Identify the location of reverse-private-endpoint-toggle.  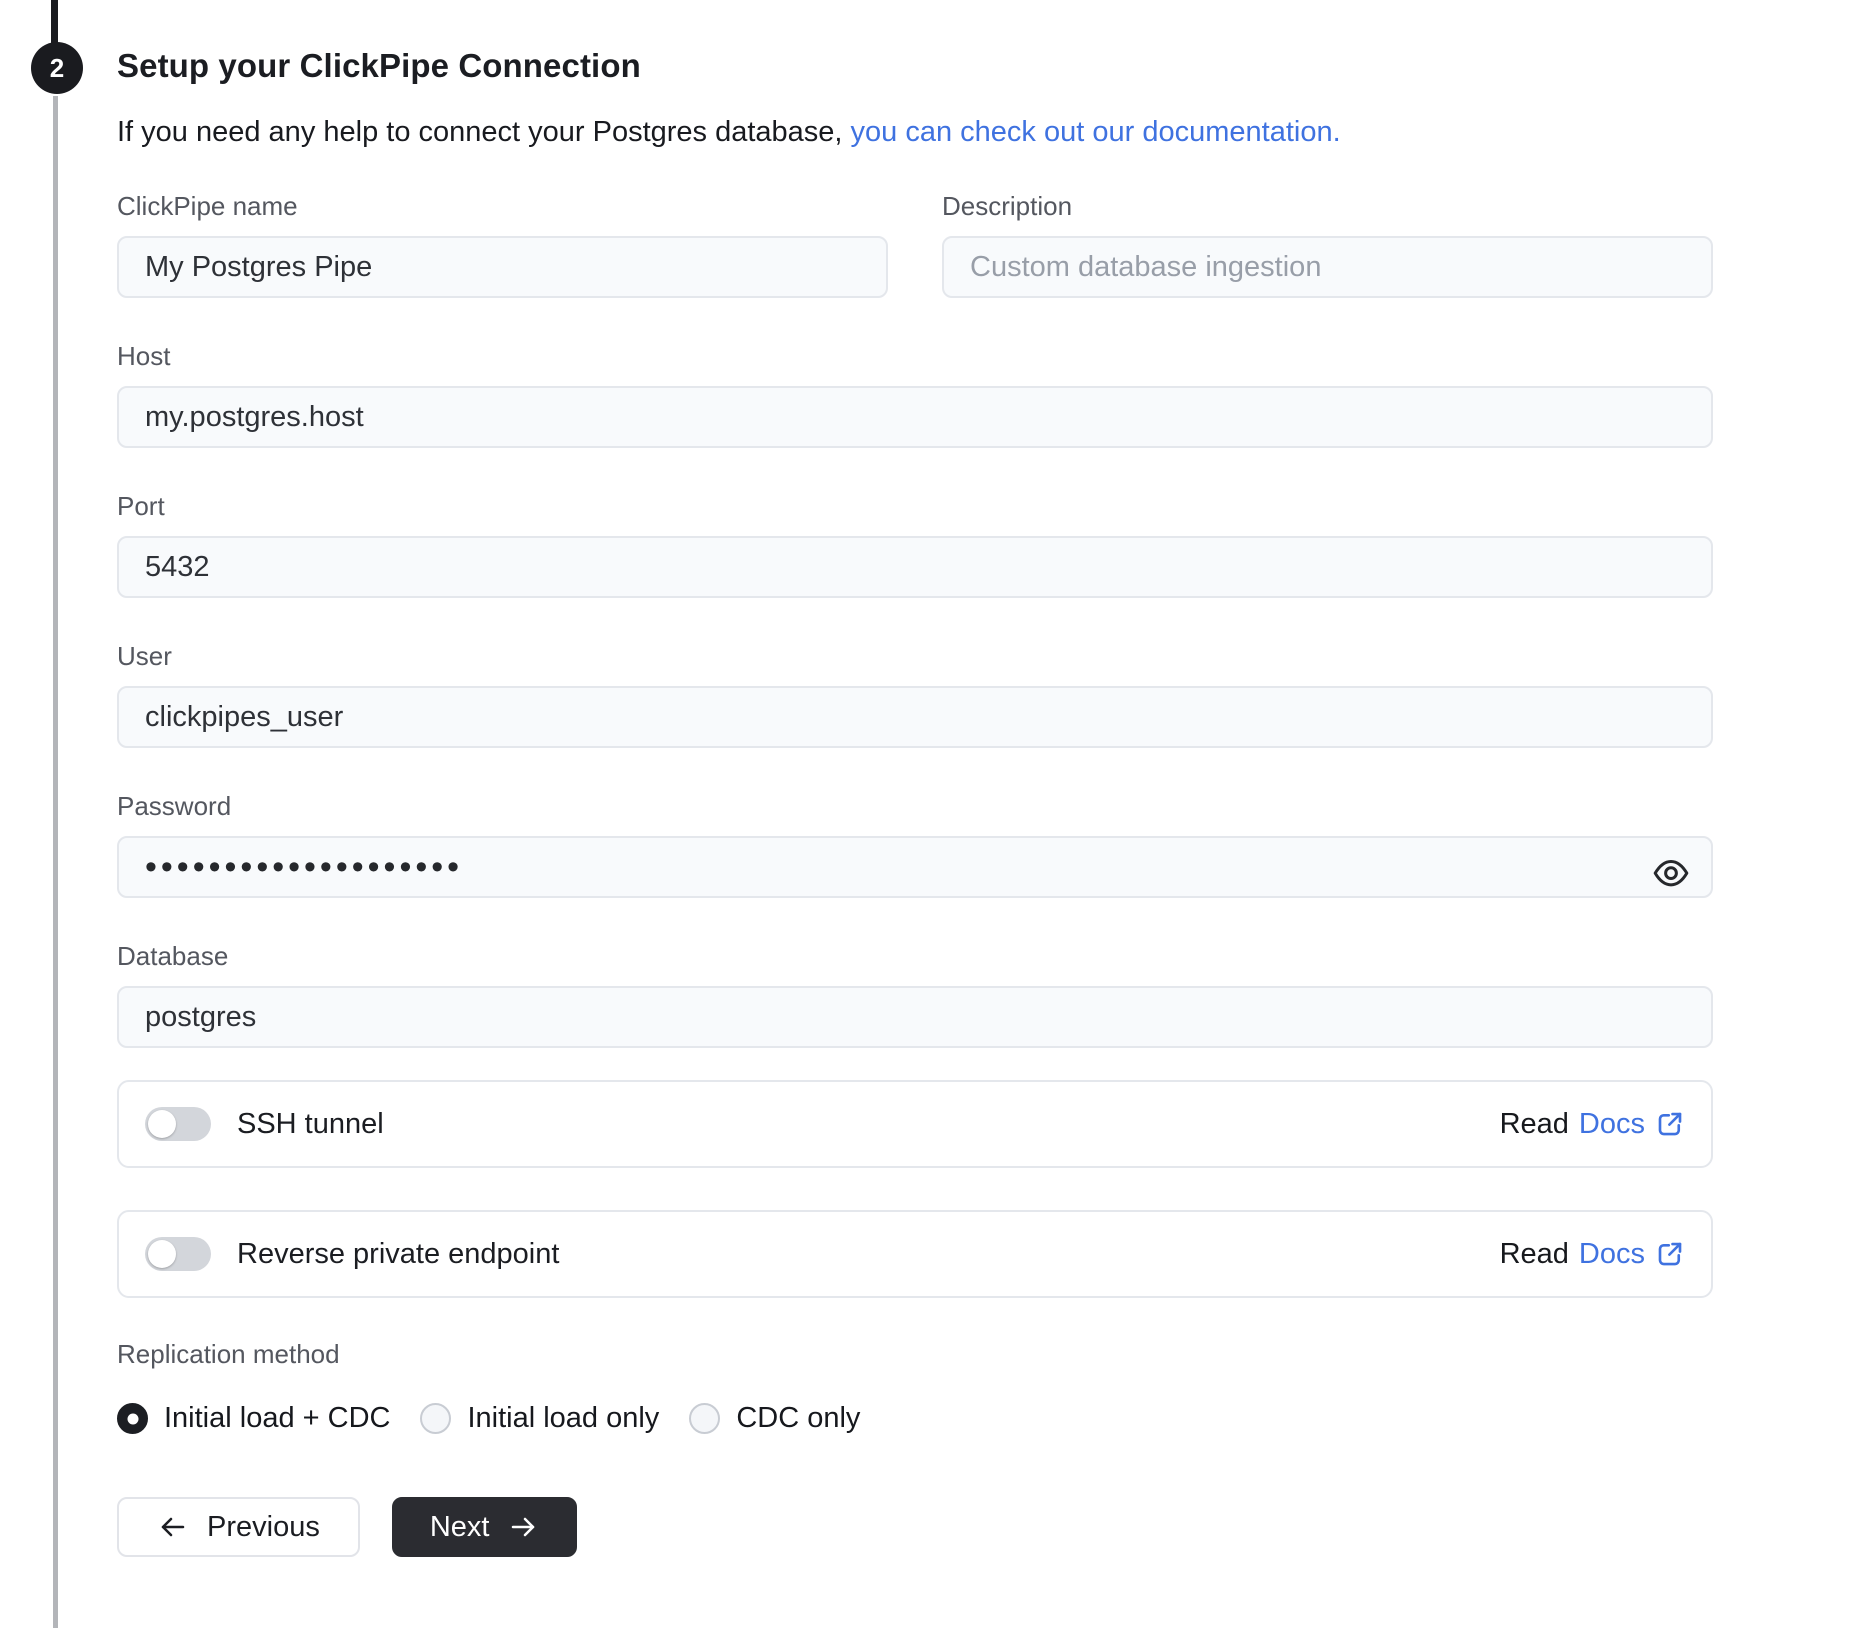
(178, 1254).